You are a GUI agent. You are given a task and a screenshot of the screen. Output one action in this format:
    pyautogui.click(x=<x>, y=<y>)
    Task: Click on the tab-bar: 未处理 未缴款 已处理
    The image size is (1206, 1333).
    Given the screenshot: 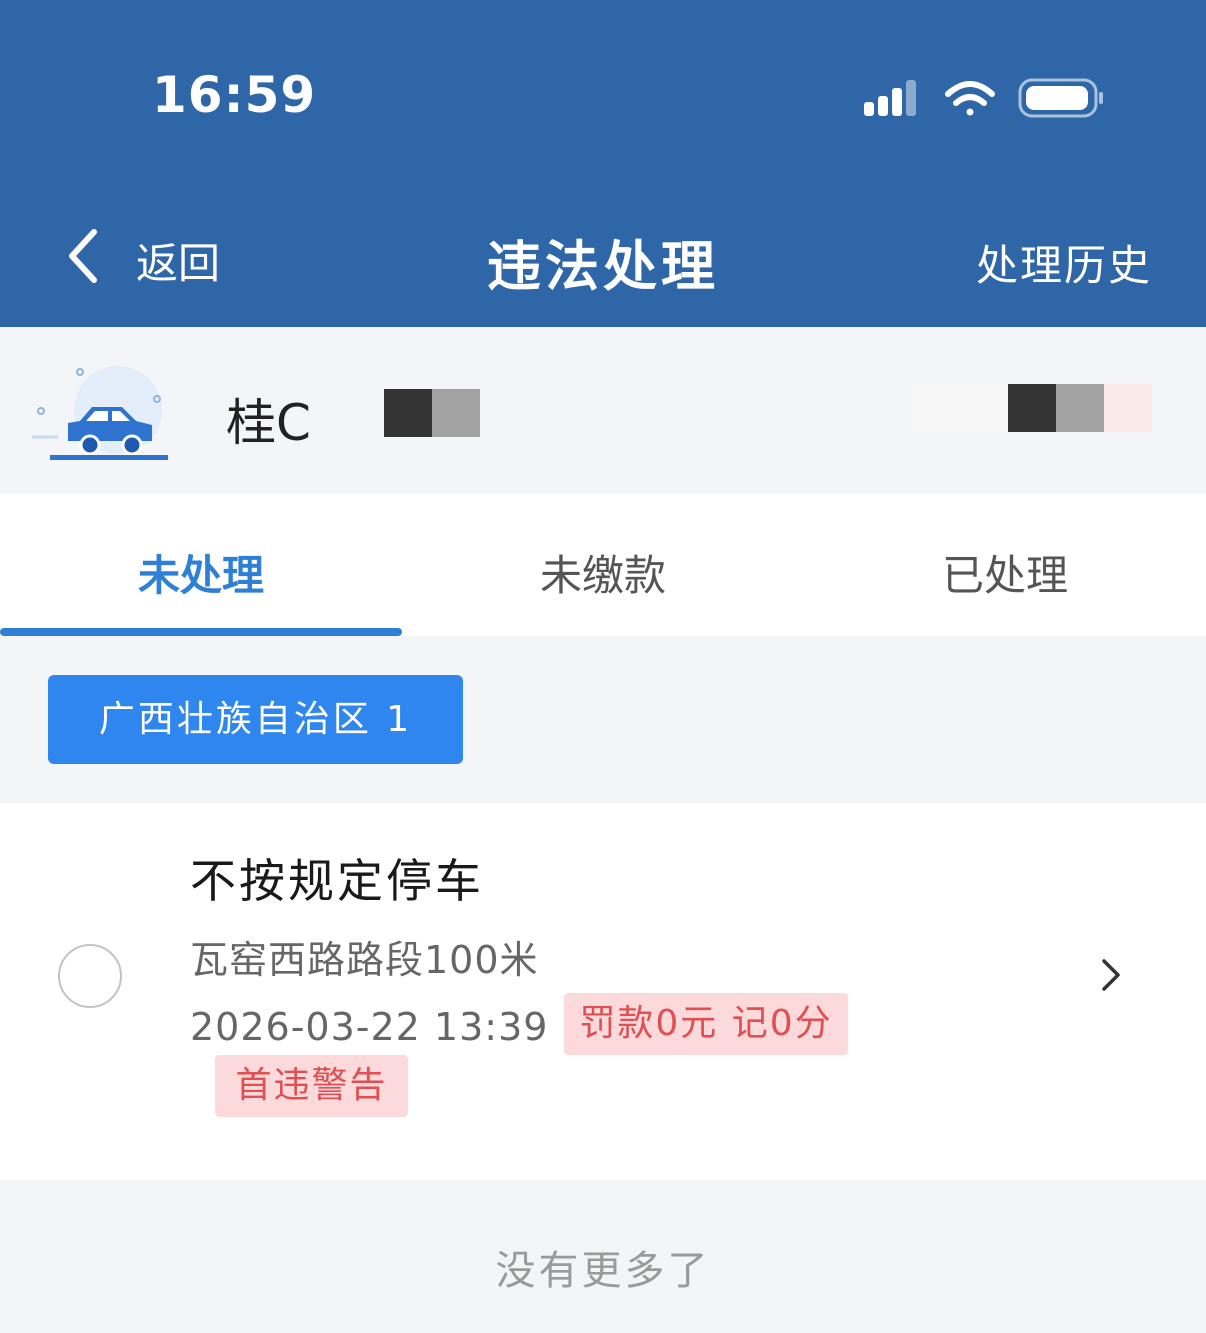 What is the action you would take?
    pyautogui.click(x=603, y=565)
    